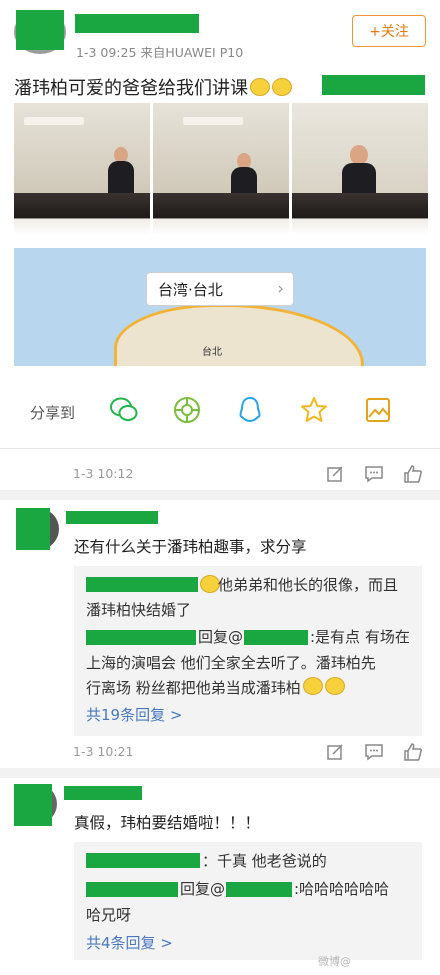 This screenshot has height=975, width=440. I want to click on censored-username, so click(40, 30).